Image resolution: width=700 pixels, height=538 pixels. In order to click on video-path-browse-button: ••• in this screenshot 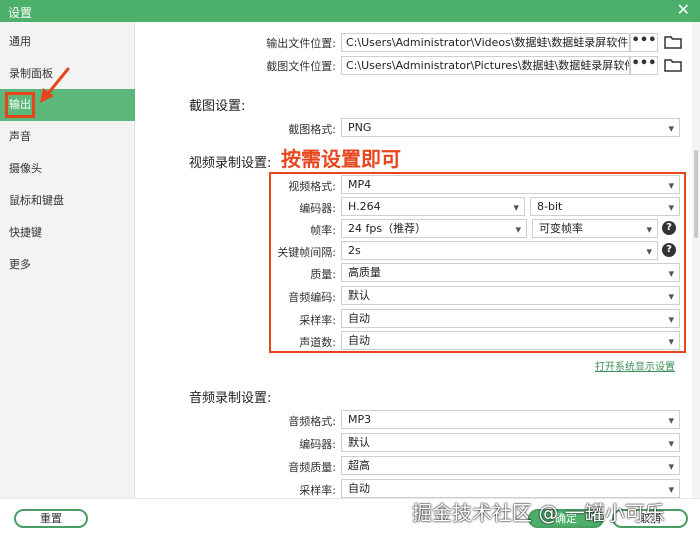, I will do `click(644, 42)`.